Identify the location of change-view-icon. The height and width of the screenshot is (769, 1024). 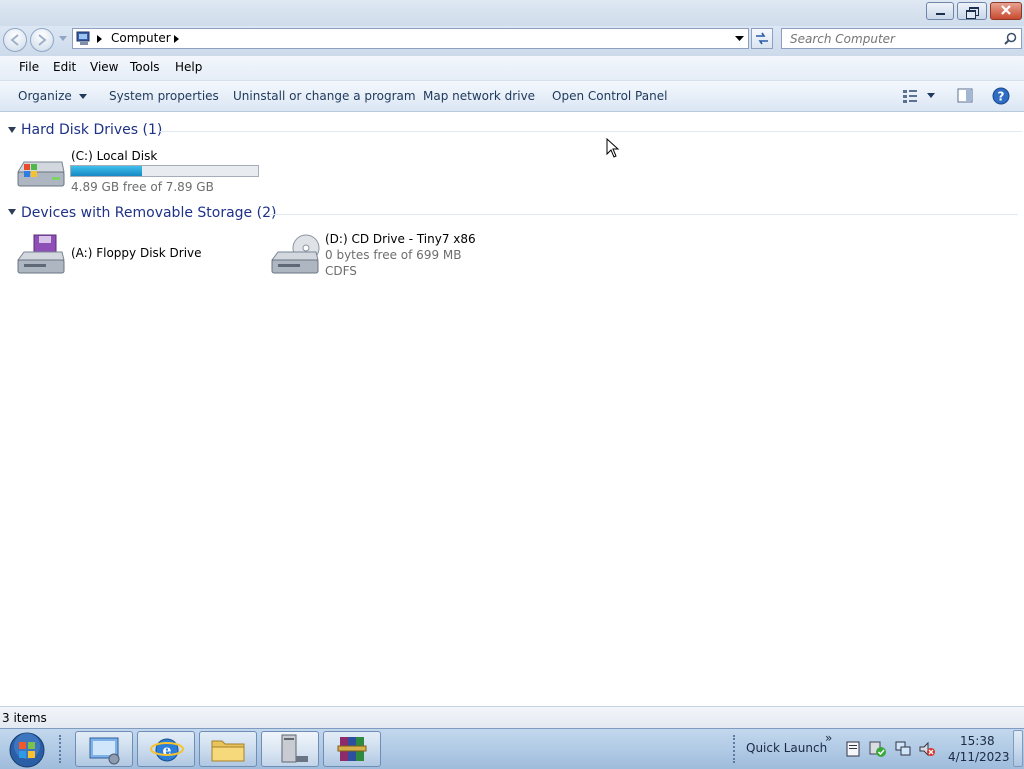
(910, 96).